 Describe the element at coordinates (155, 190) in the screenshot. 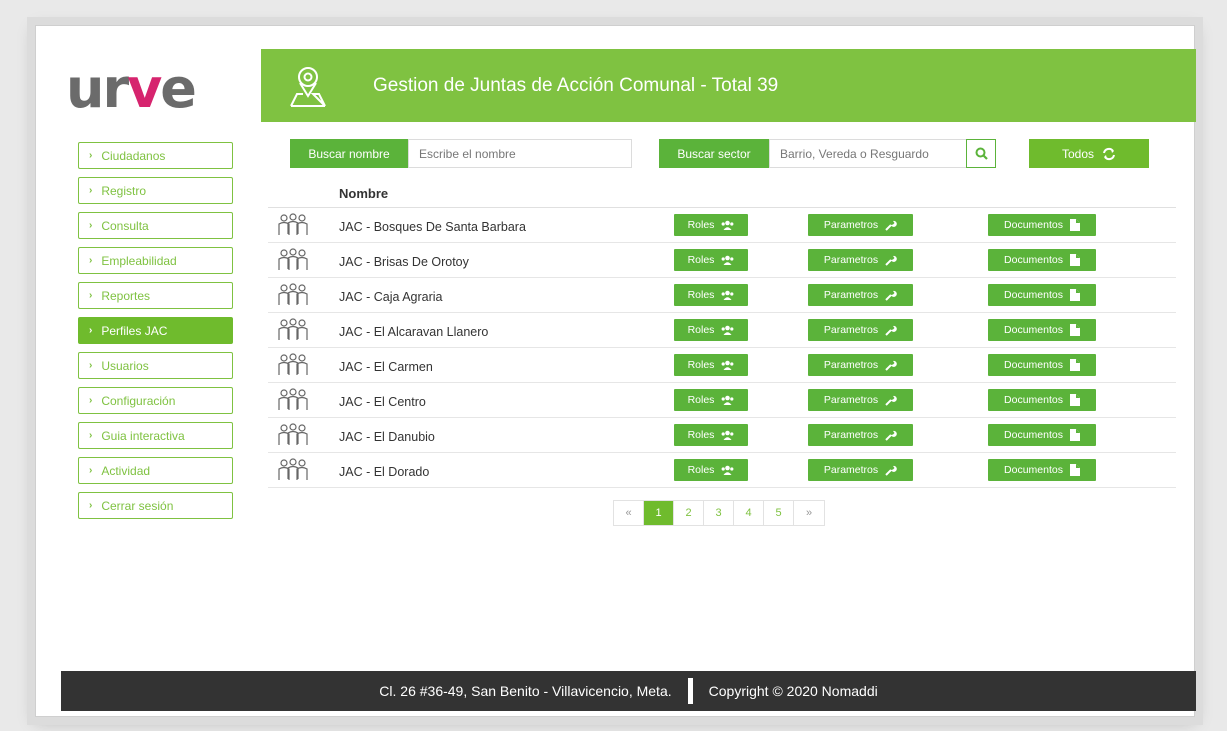

I see `sidebar-item-registro: › Registro` at that location.